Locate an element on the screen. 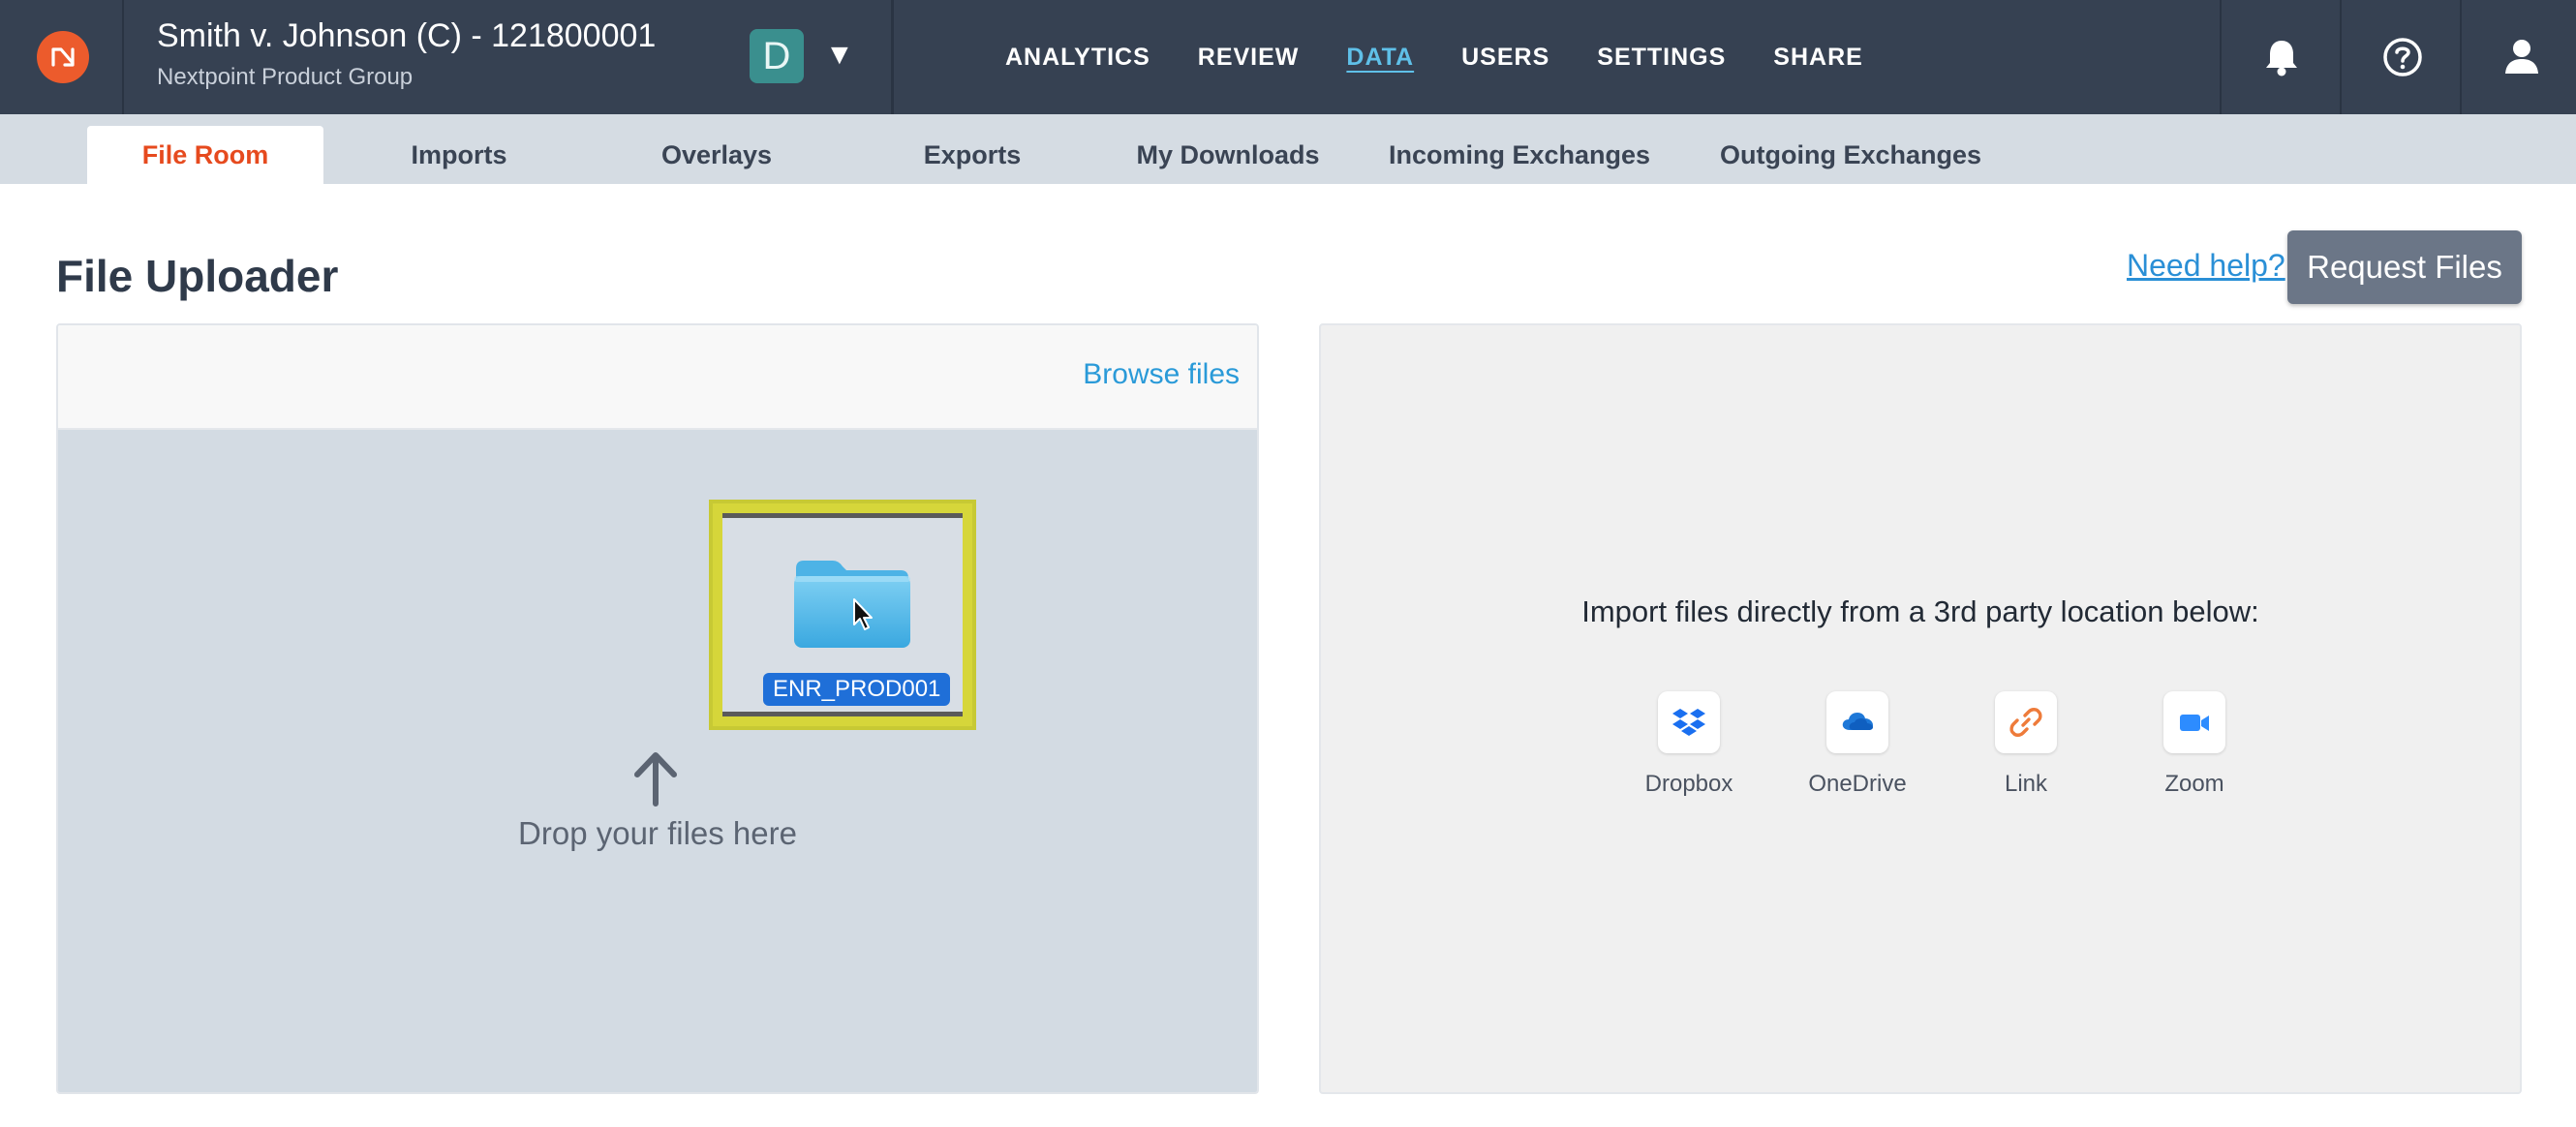 This screenshot has width=2576, height=1127. link-tile is located at coordinates (2026, 722).